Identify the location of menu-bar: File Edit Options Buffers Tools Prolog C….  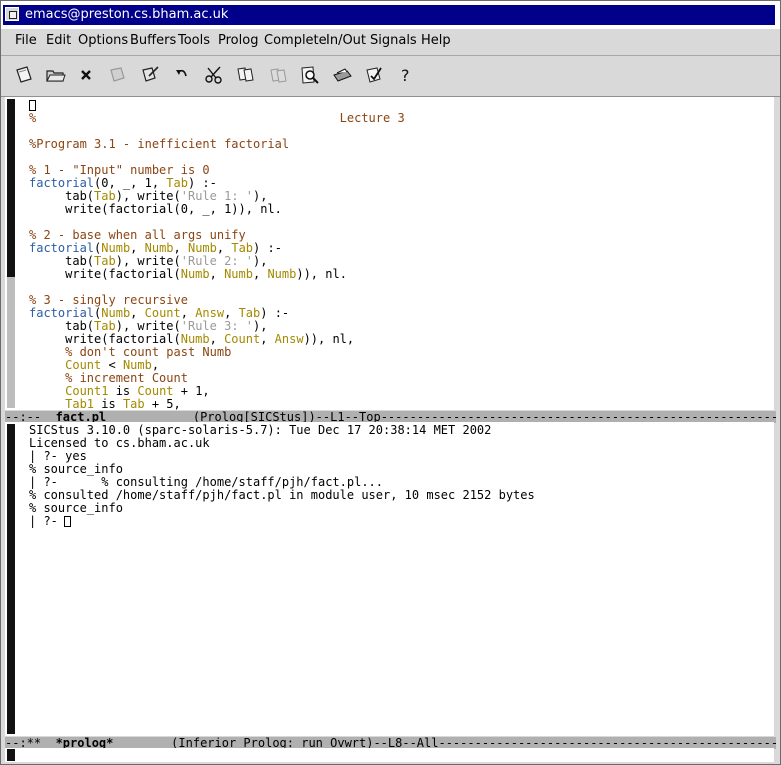
(390, 42).